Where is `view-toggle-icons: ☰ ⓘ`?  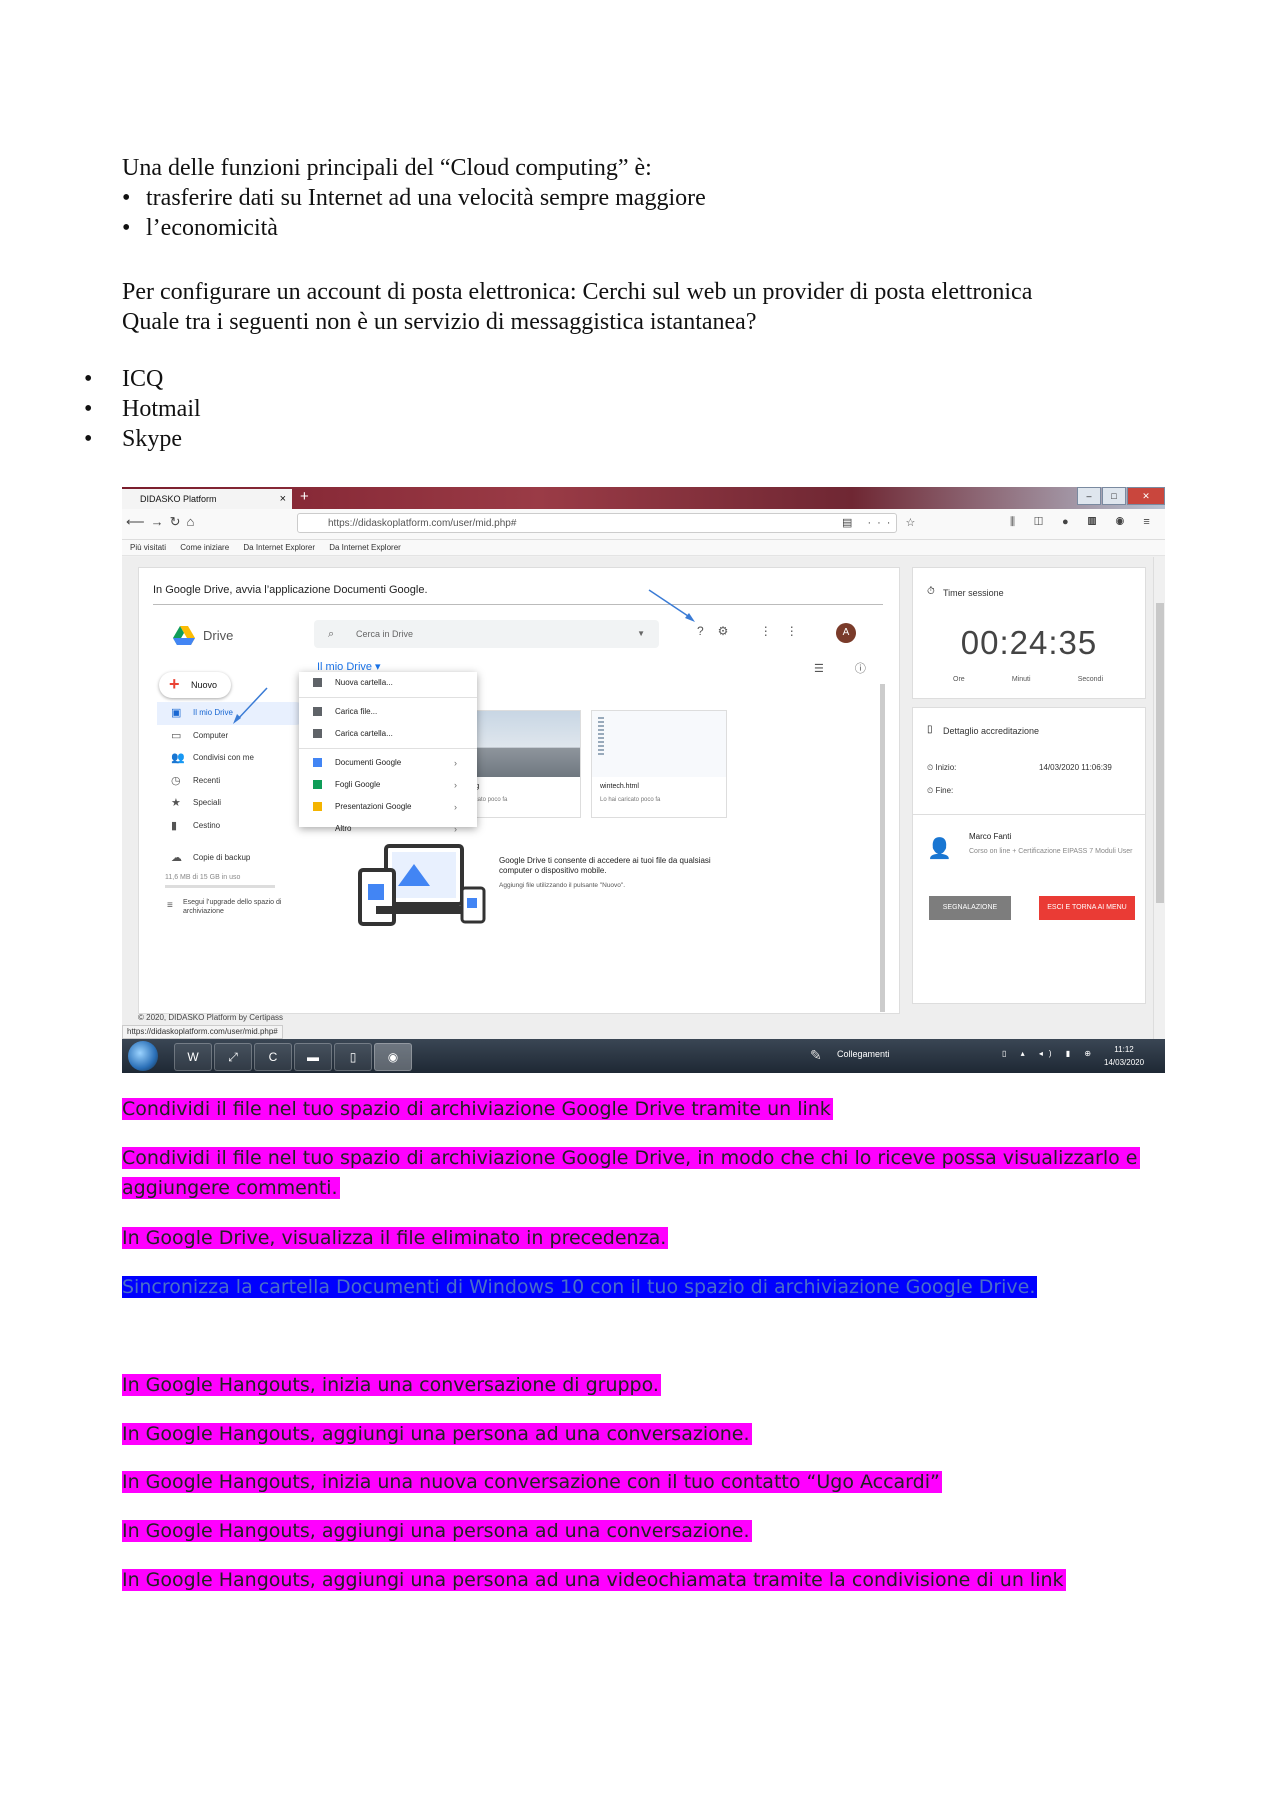
view-toggle-icons: ☰ ⓘ is located at coordinates (847, 668).